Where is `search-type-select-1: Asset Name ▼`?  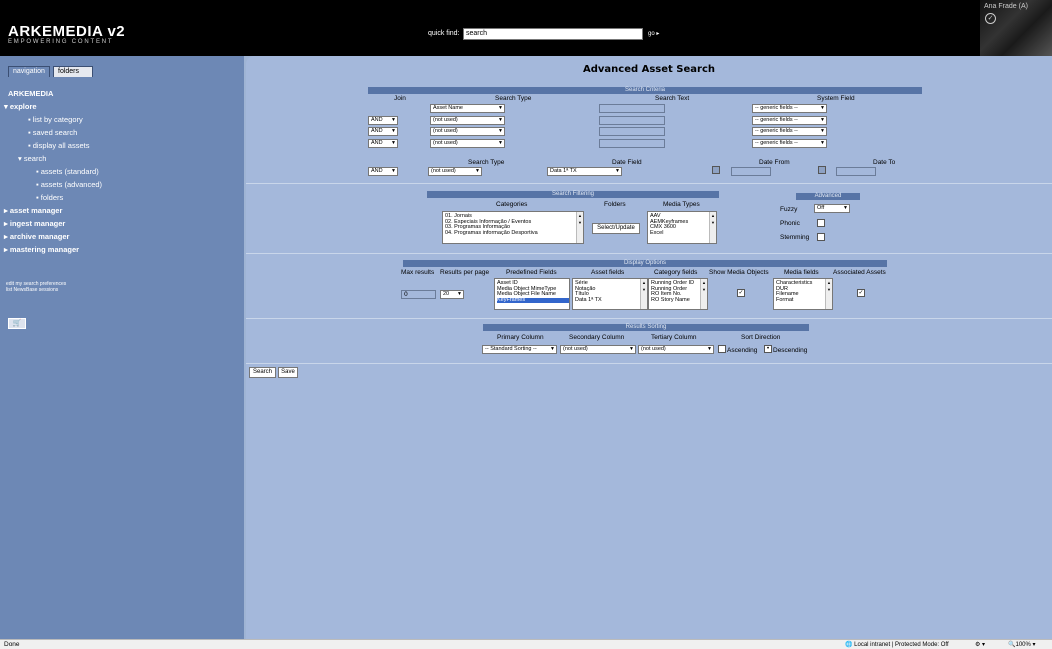 search-type-select-1: Asset Name ▼ is located at coordinates (467, 108).